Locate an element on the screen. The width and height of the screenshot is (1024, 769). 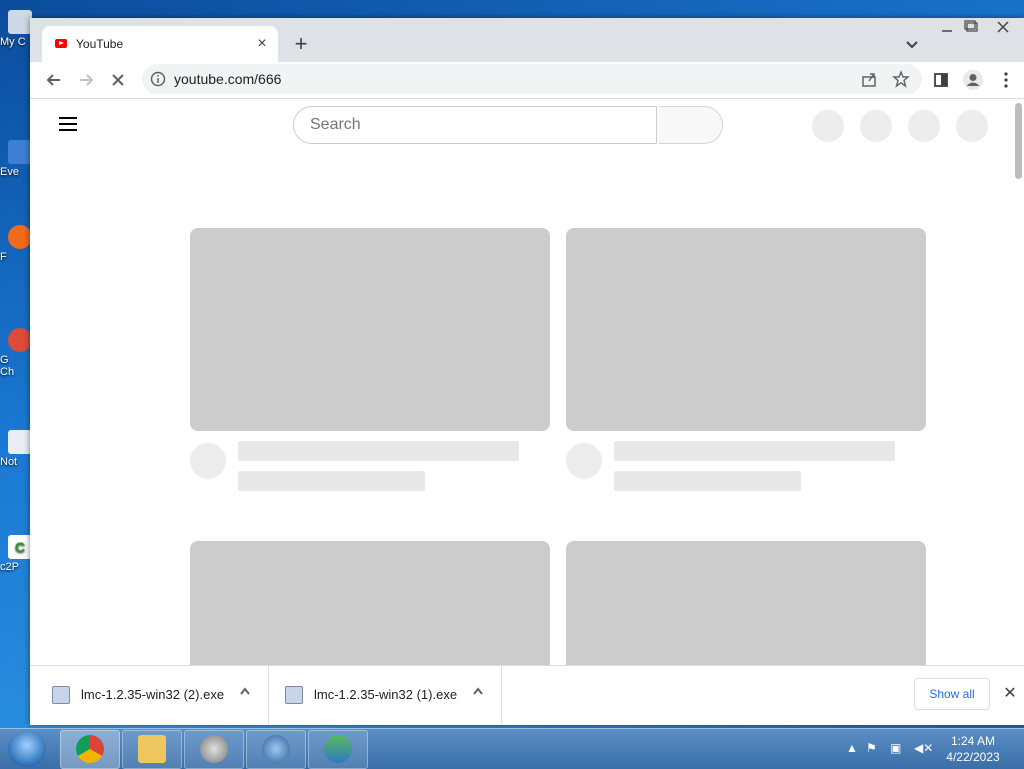
shortcut-icon is located at coordinates (20, 152).